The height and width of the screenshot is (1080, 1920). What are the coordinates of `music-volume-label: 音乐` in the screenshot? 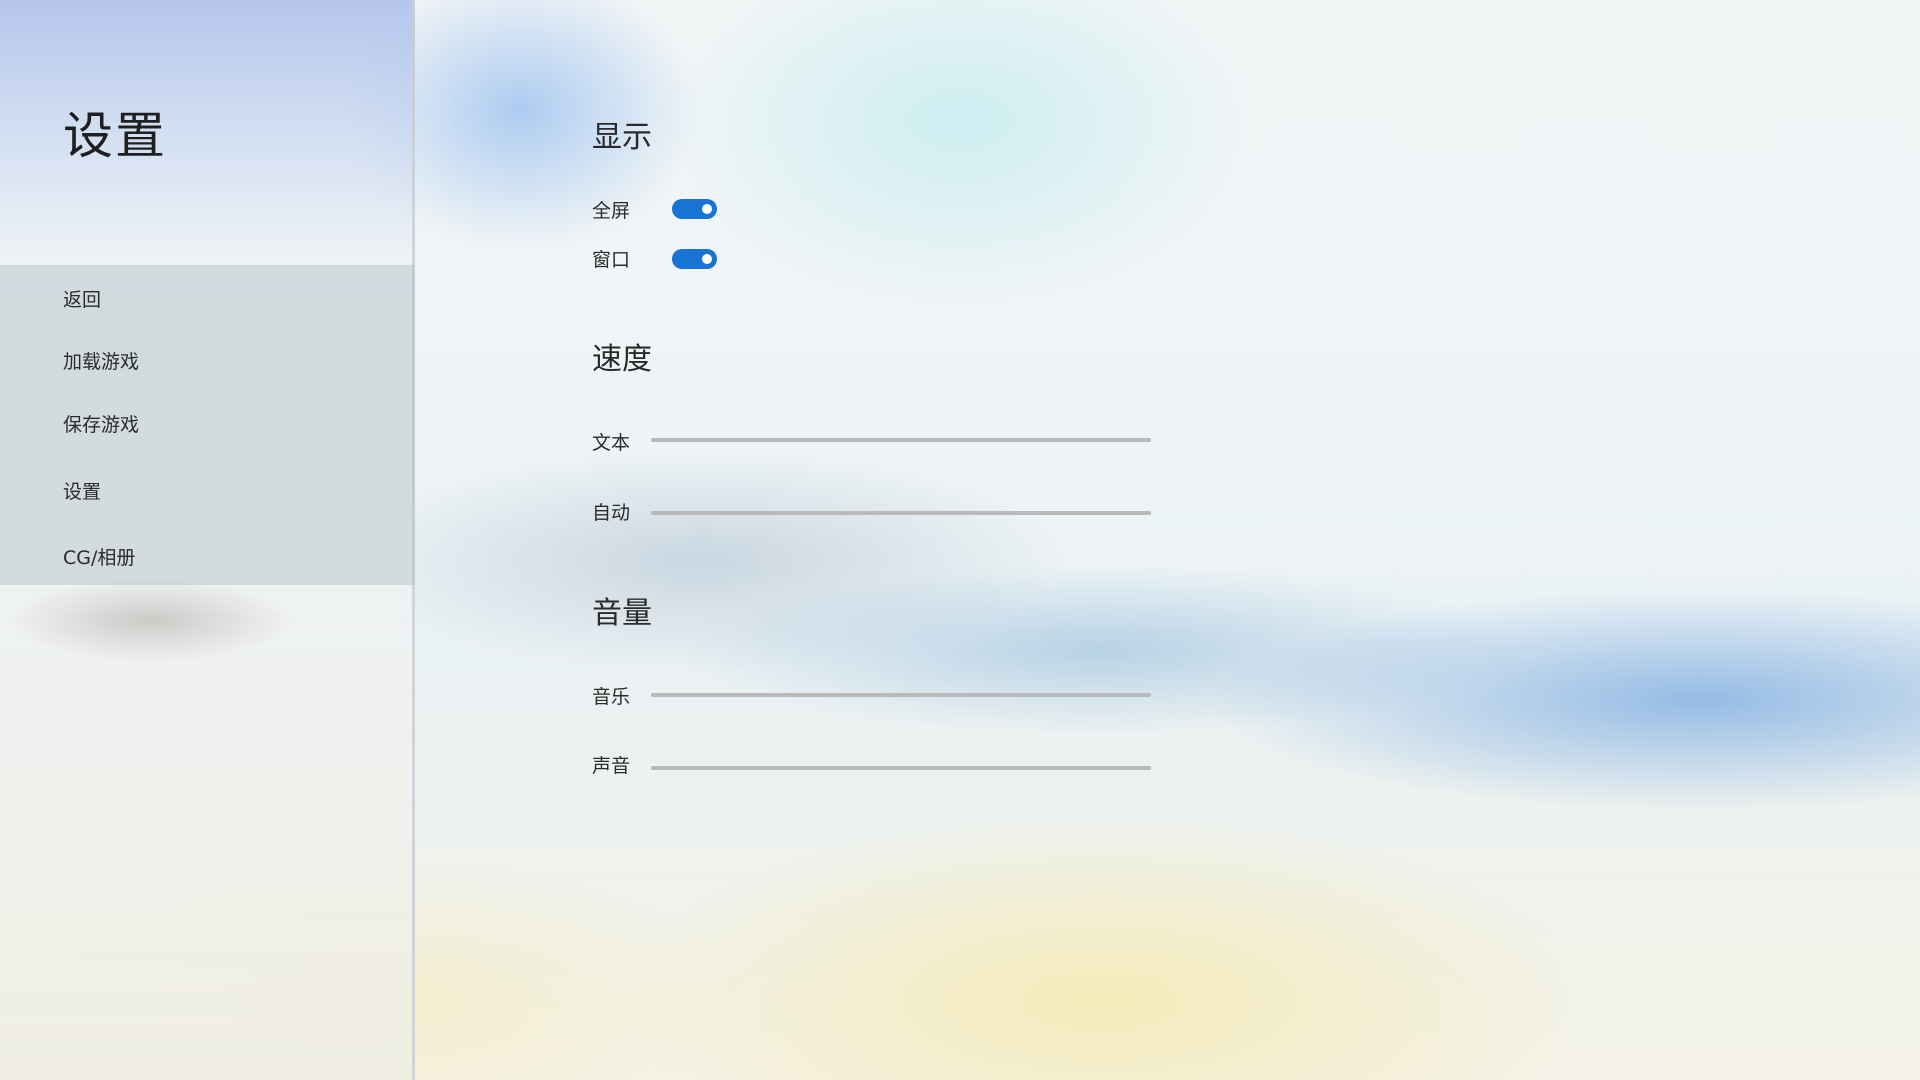 It's located at (611, 697).